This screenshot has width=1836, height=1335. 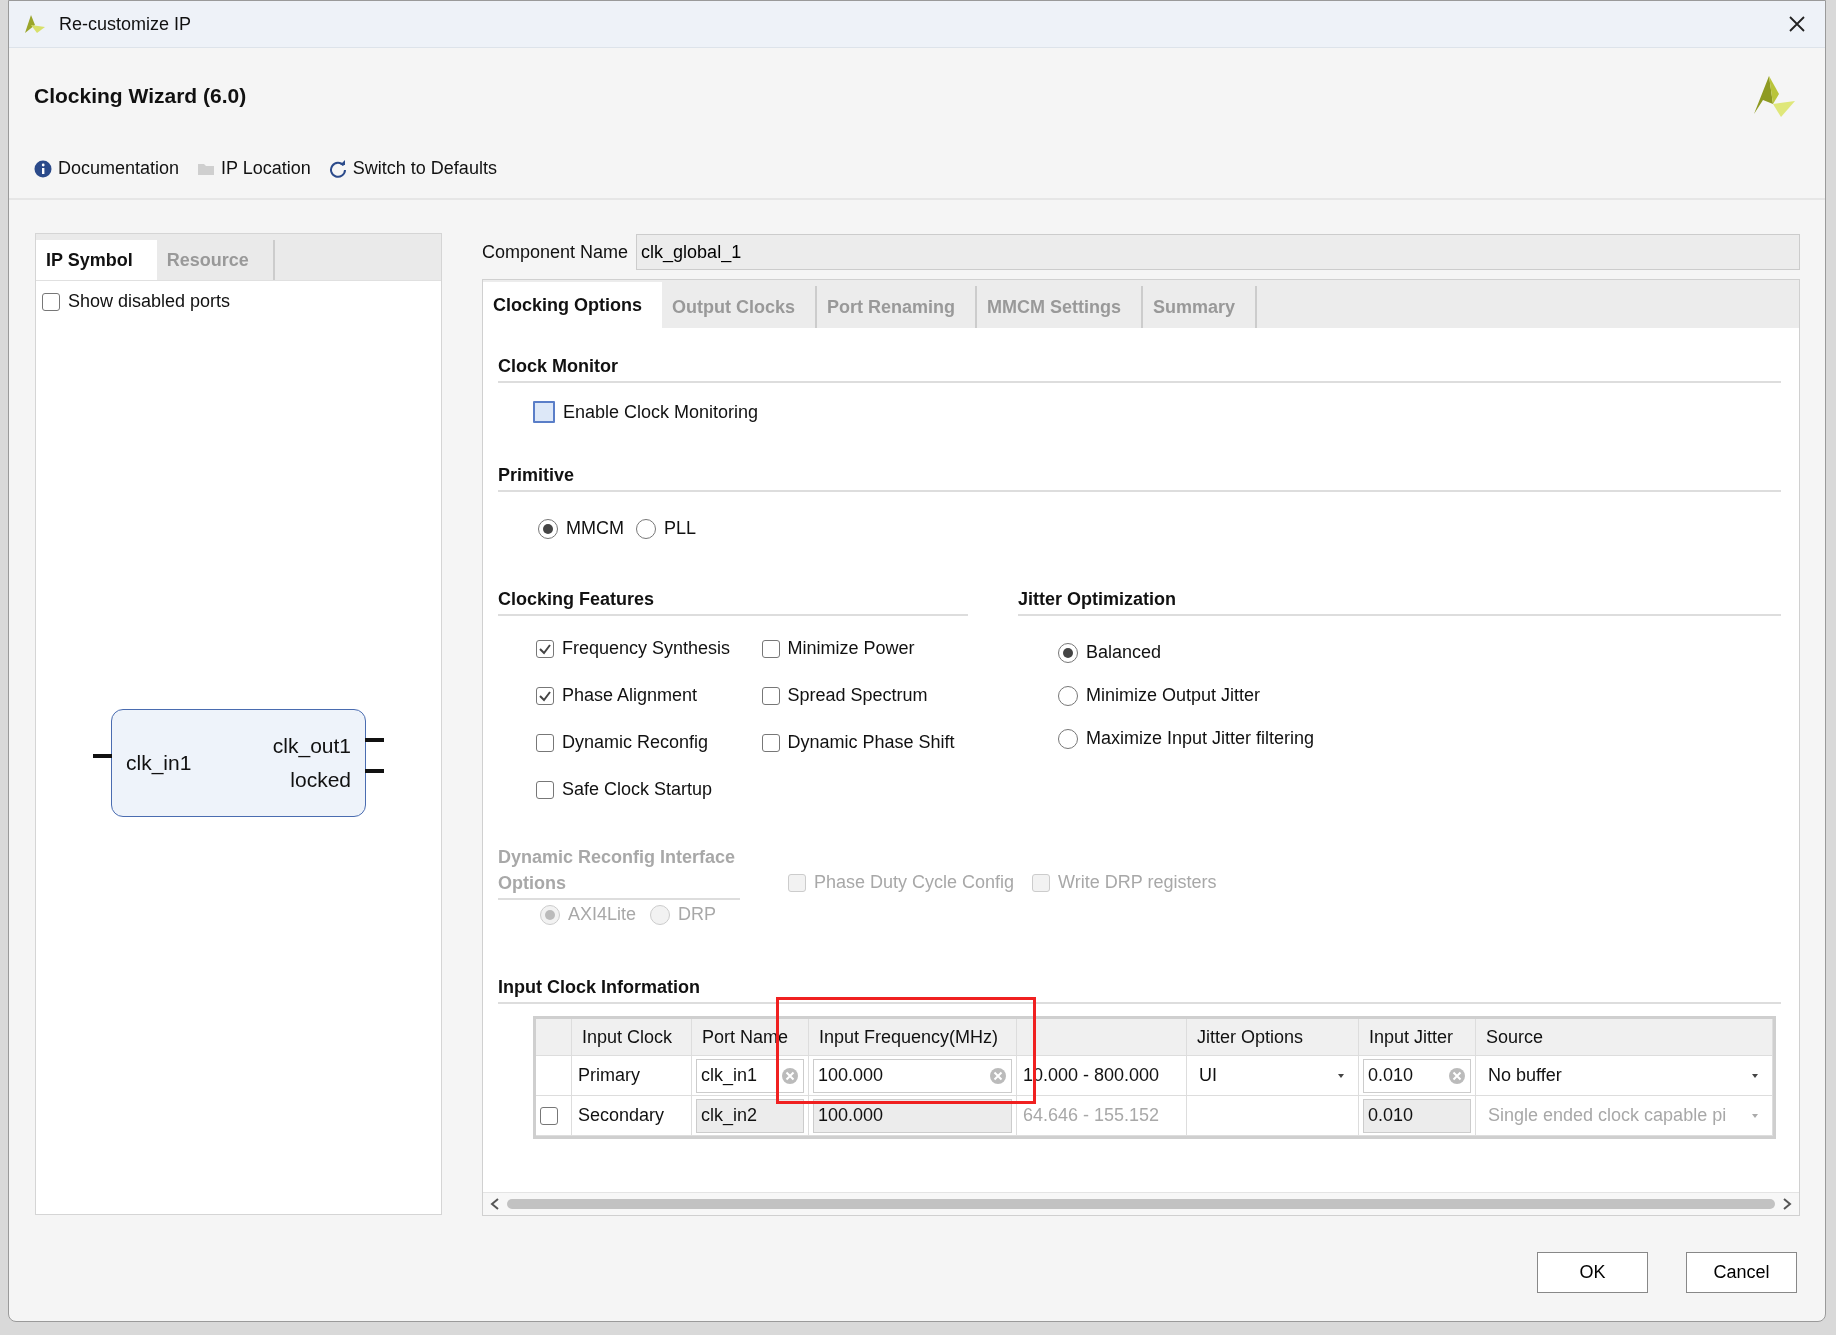 I want to click on radio-label: Balanced, so click(x=1124, y=652).